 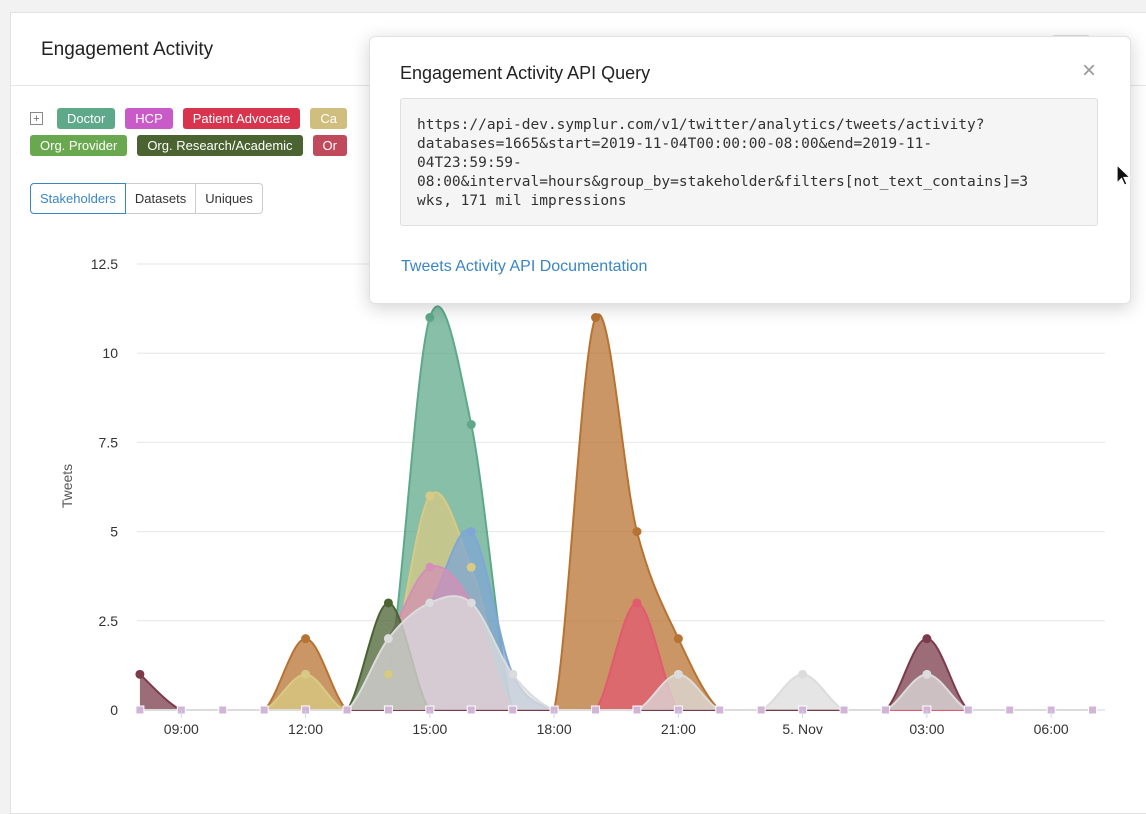 What do you see at coordinates (110, 353) in the screenshot?
I see `y-tick-label: 10` at bounding box center [110, 353].